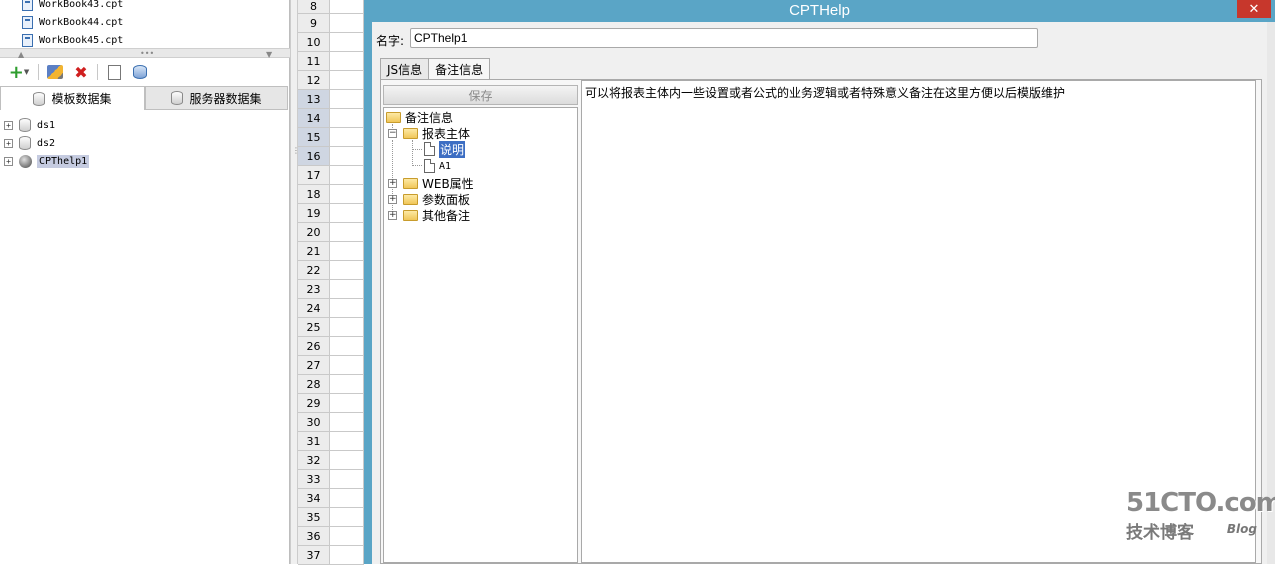 The height and width of the screenshot is (565, 1275). I want to click on row-header: 23, so click(314, 289).